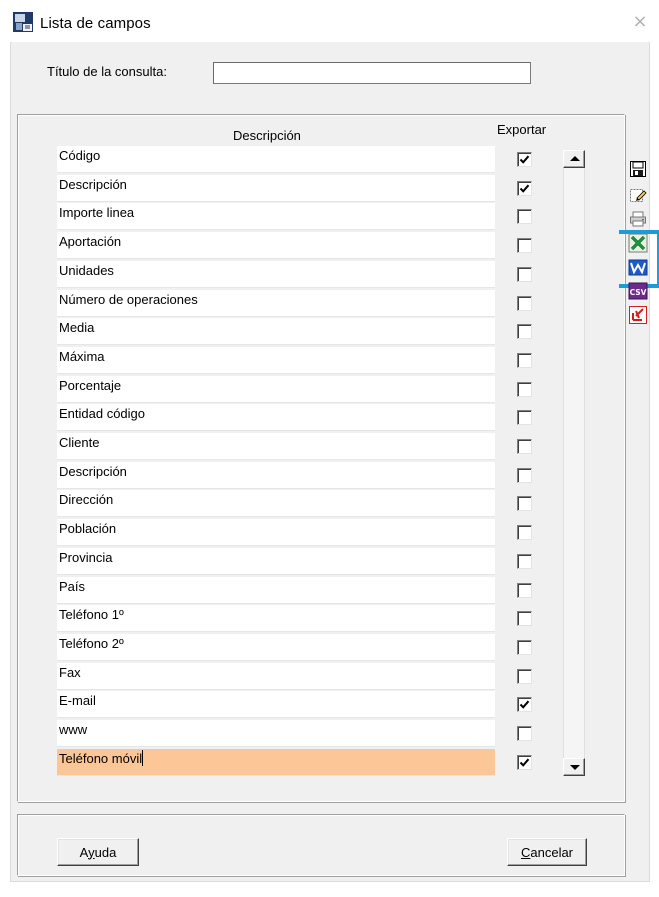 This screenshot has width=659, height=897. What do you see at coordinates (101, 758) in the screenshot?
I see `field-label: Teléfono móvil` at bounding box center [101, 758].